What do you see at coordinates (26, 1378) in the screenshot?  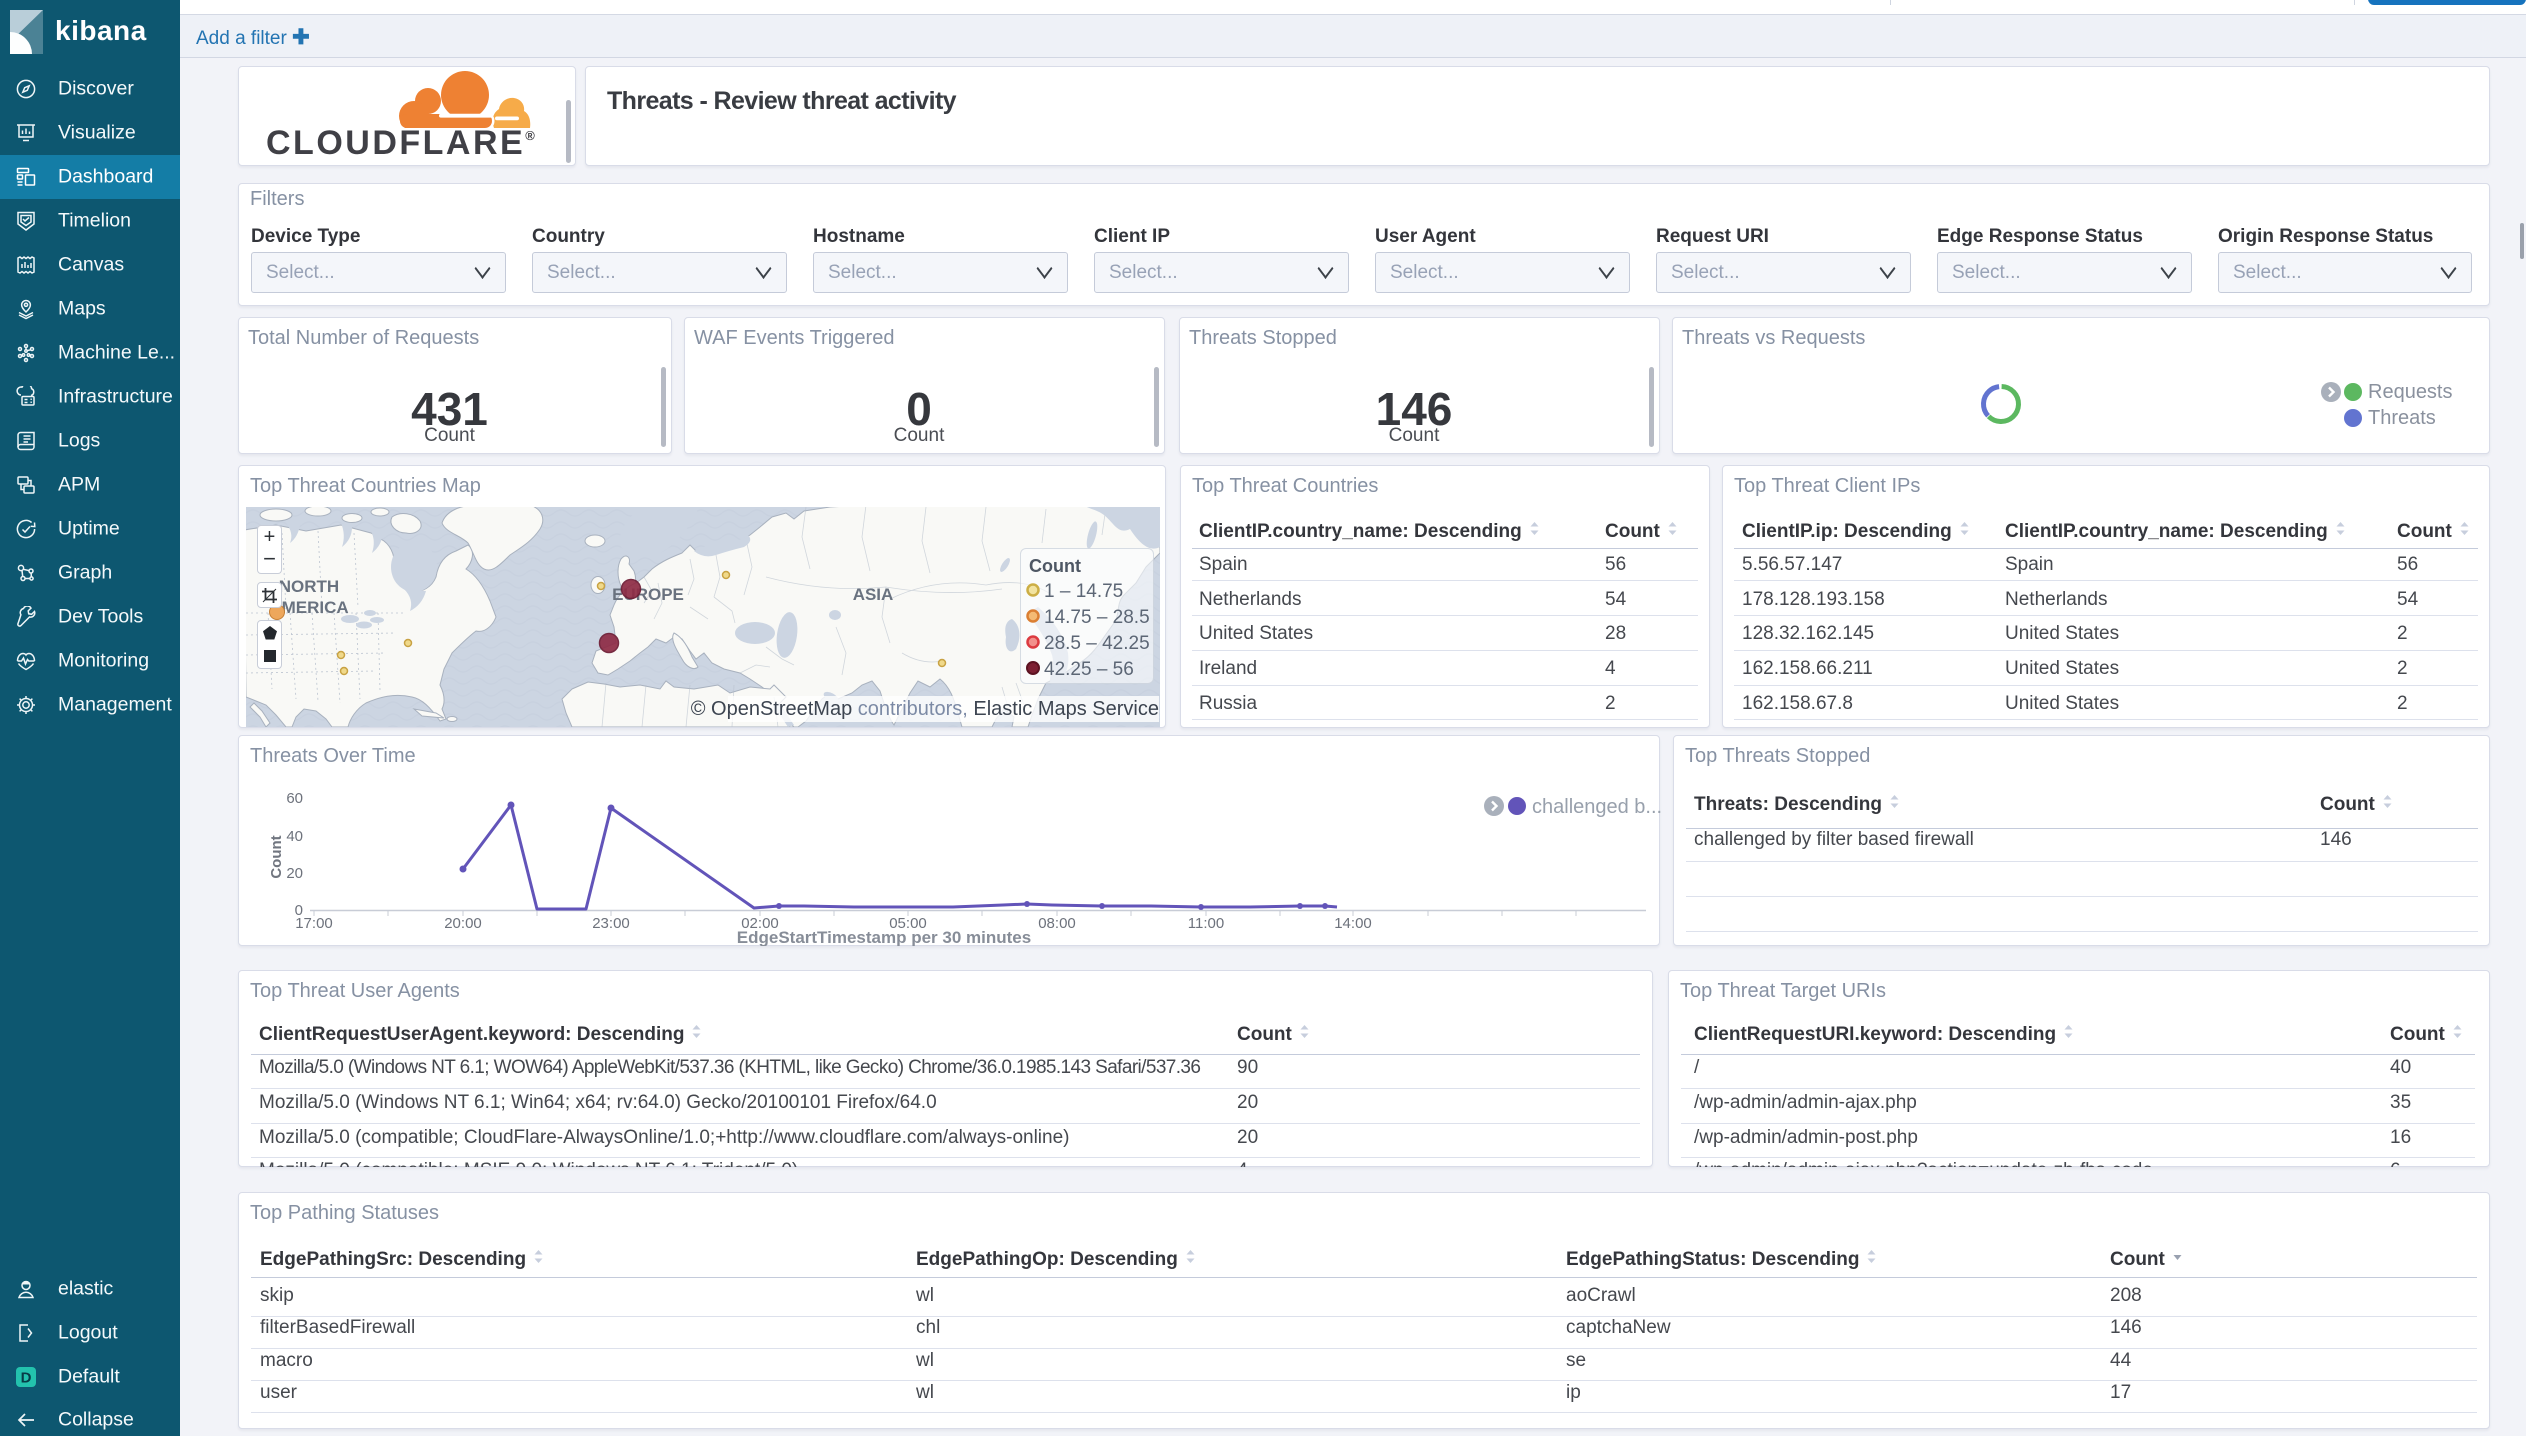 I see `svg-text: D` at bounding box center [26, 1378].